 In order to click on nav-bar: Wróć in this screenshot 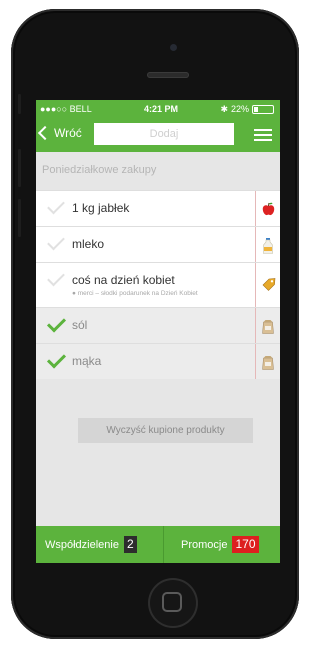, I will do `click(158, 135)`.